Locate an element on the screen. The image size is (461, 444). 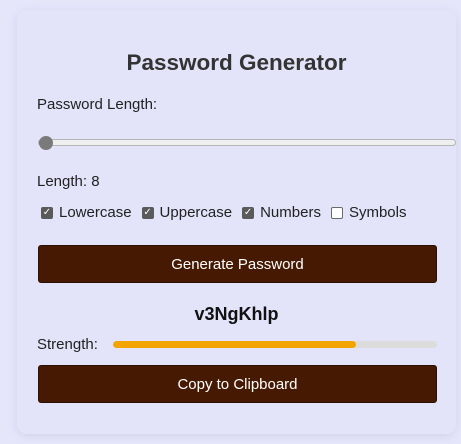
option-lowercase: ✓ Lowercase is located at coordinates (86, 212).